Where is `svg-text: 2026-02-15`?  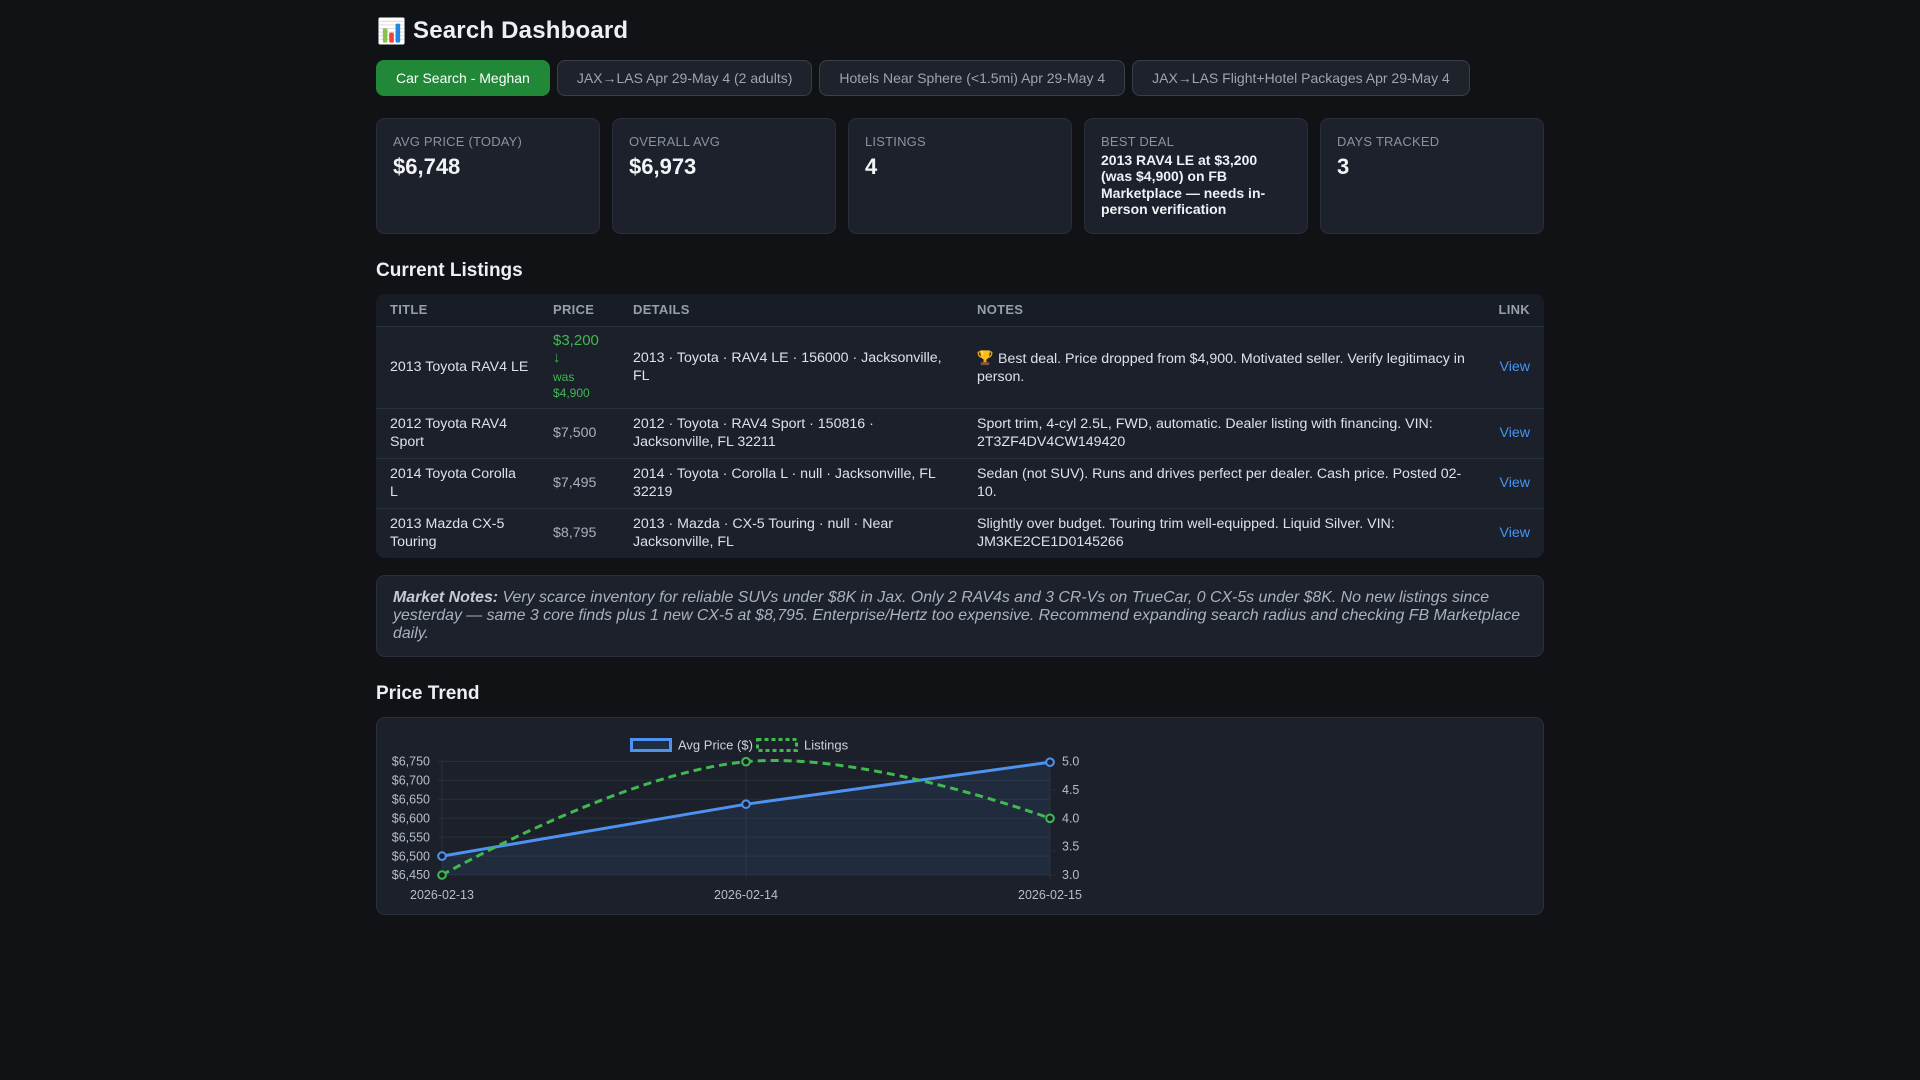
svg-text: 2026-02-15 is located at coordinates (1050, 895).